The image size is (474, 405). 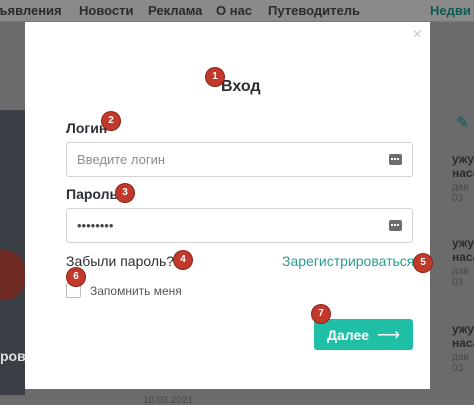 I want to click on modal-title: Вход, so click(x=241, y=86).